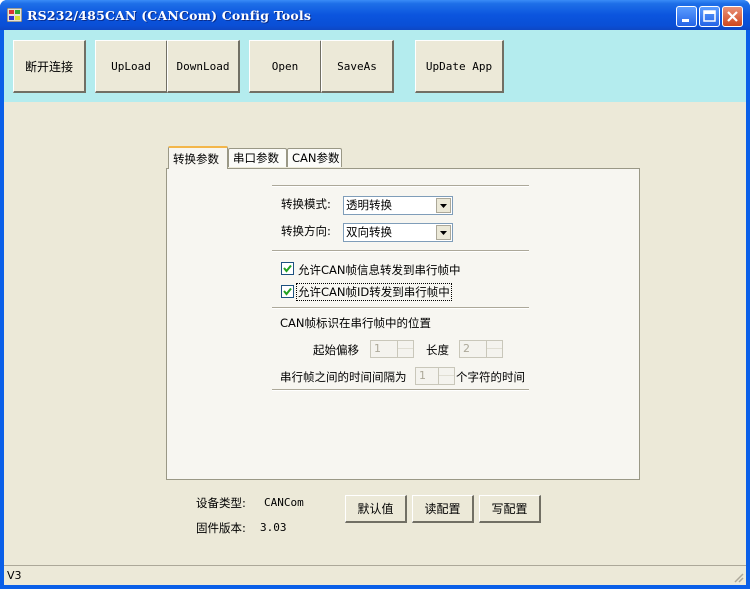 This screenshot has width=750, height=589. I want to click on update-app-button: UpDate App, so click(459, 66).